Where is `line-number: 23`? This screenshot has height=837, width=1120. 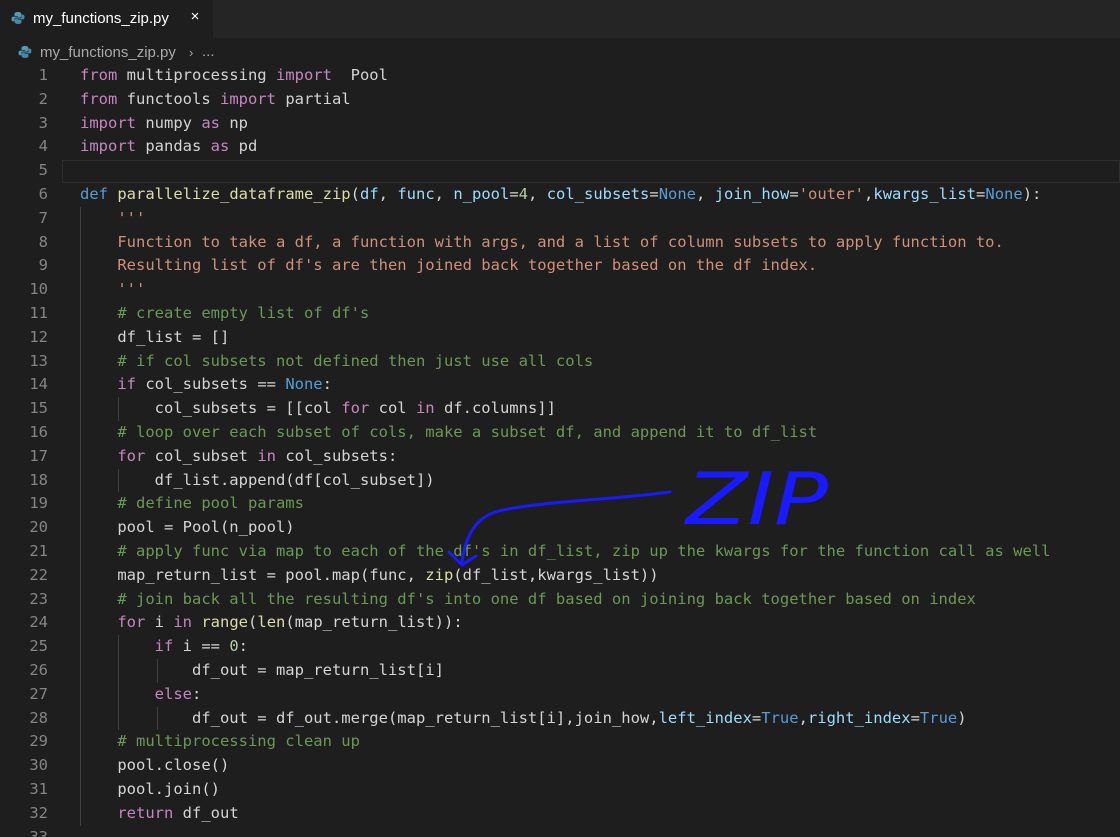
line-number: 23 is located at coordinates (38, 598).